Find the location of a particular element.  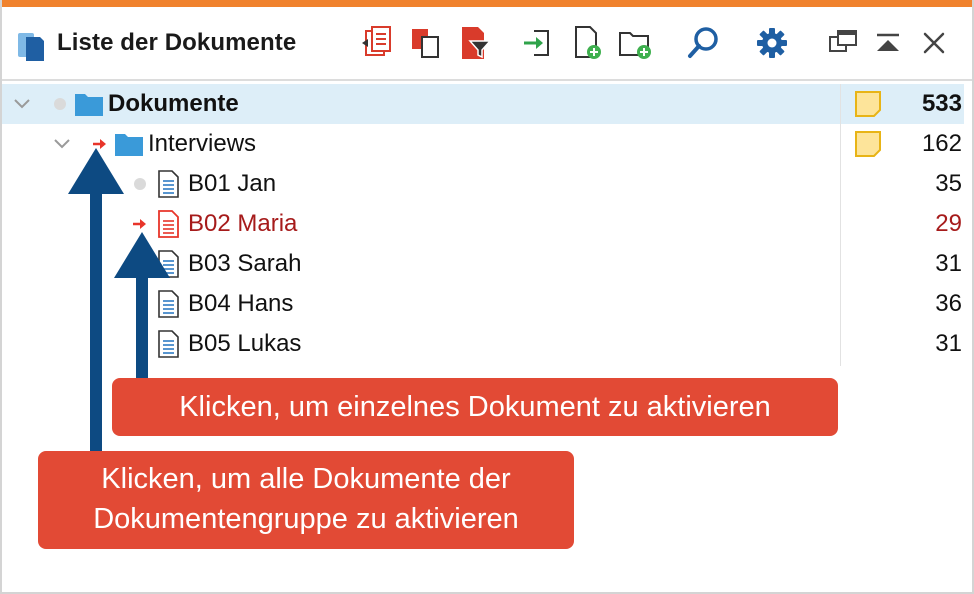

new-document-group-icon is located at coordinates (636, 43).